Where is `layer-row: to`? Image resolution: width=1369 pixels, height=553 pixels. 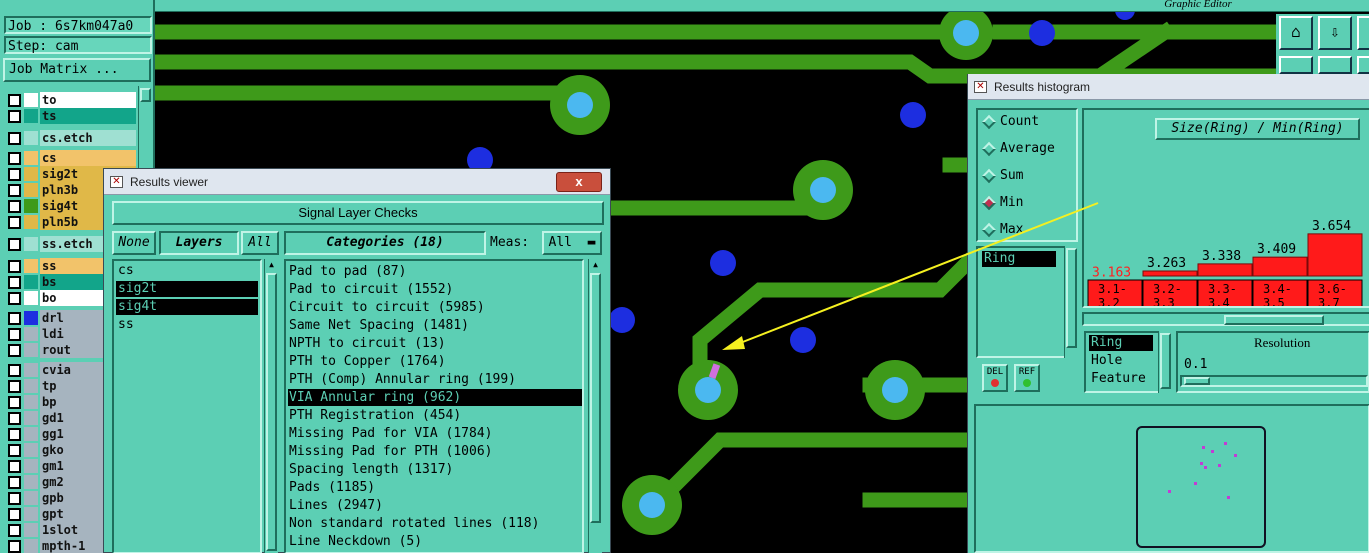 layer-row: to is located at coordinates (71, 100).